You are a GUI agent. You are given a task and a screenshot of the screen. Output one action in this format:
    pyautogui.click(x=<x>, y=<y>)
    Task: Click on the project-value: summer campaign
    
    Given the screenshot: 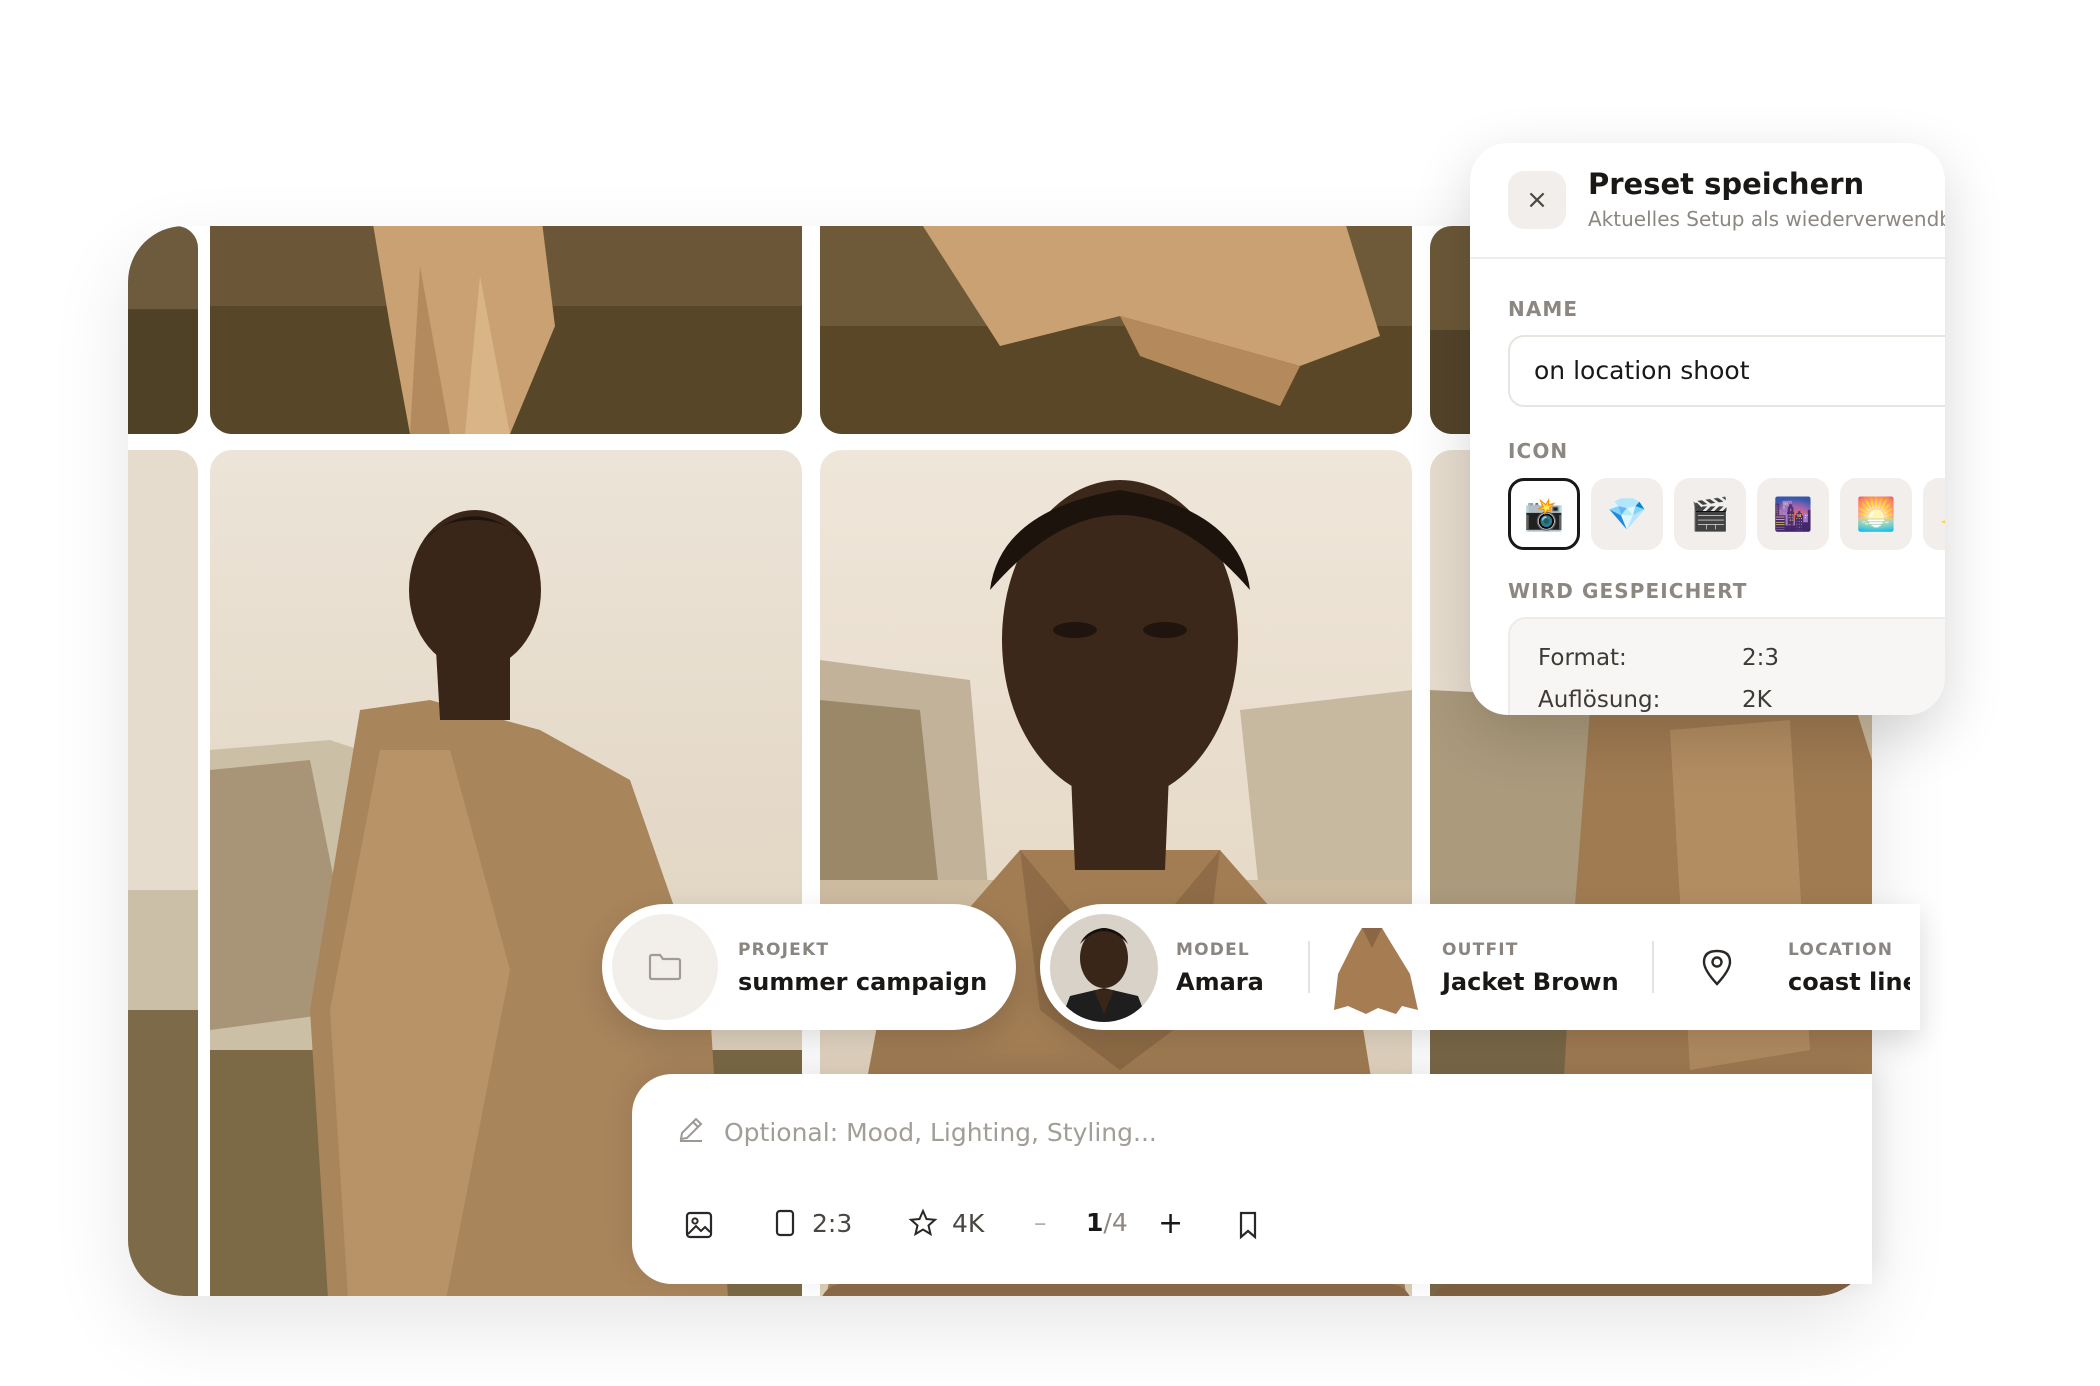 What is the action you would take?
    pyautogui.click(x=863, y=982)
    